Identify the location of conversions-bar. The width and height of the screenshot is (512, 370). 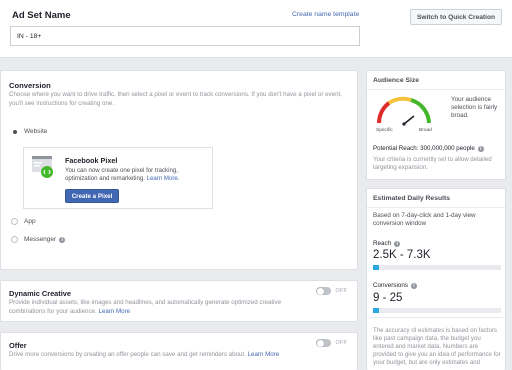
(437, 310).